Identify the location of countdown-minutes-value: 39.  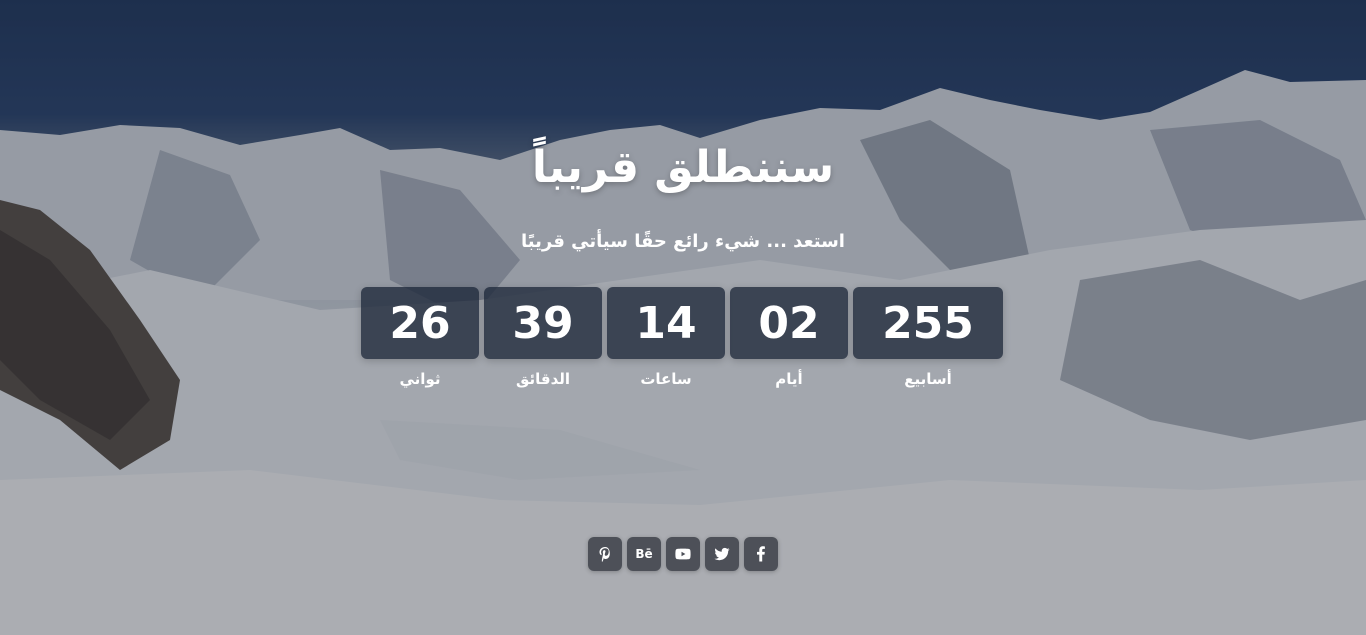
(543, 323).